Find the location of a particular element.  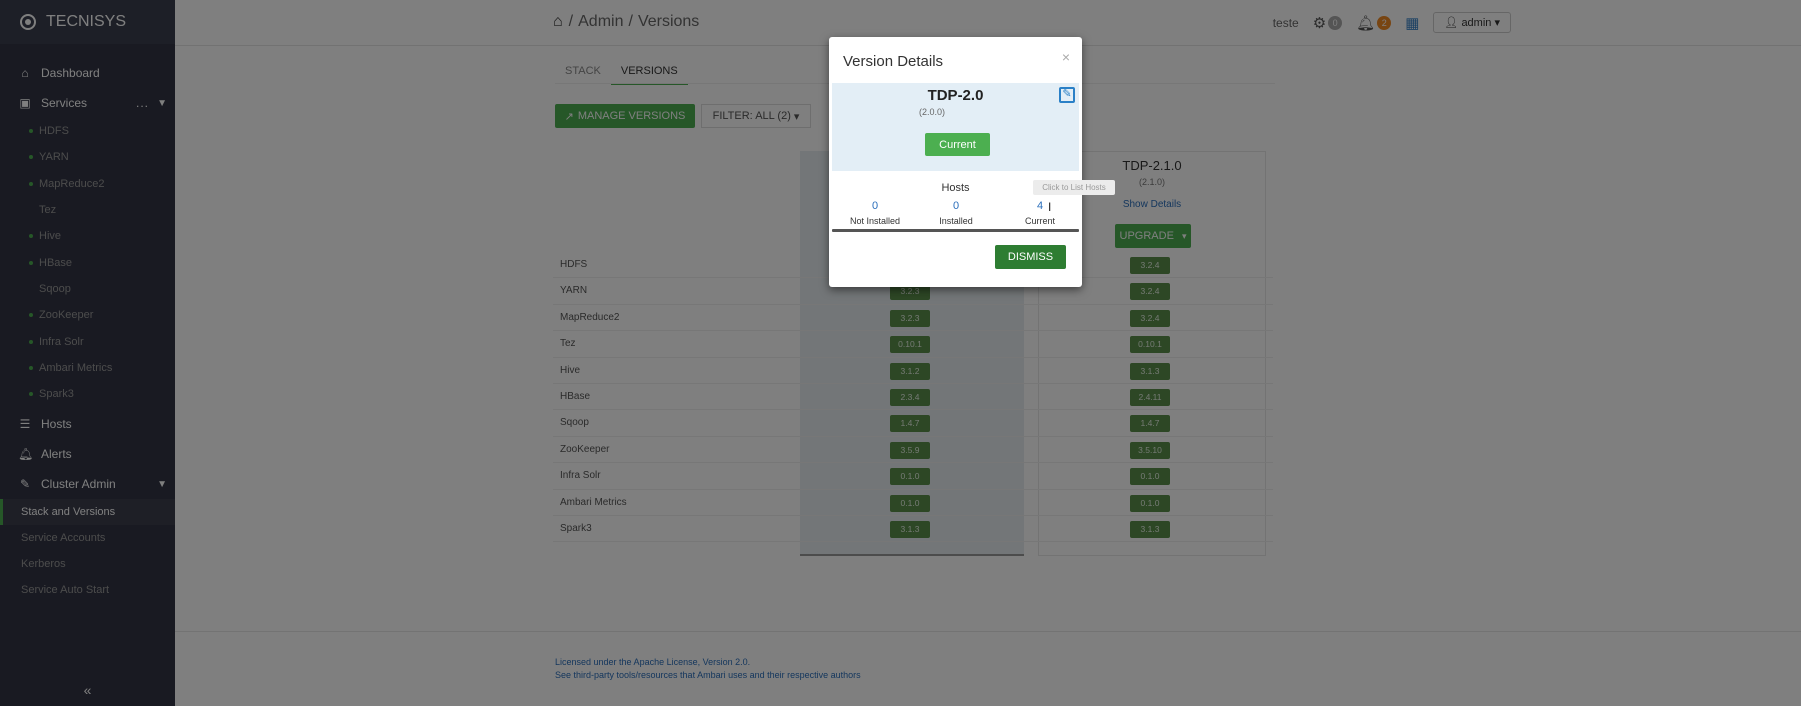

version-number: (2.0.0) is located at coordinates (931, 112).